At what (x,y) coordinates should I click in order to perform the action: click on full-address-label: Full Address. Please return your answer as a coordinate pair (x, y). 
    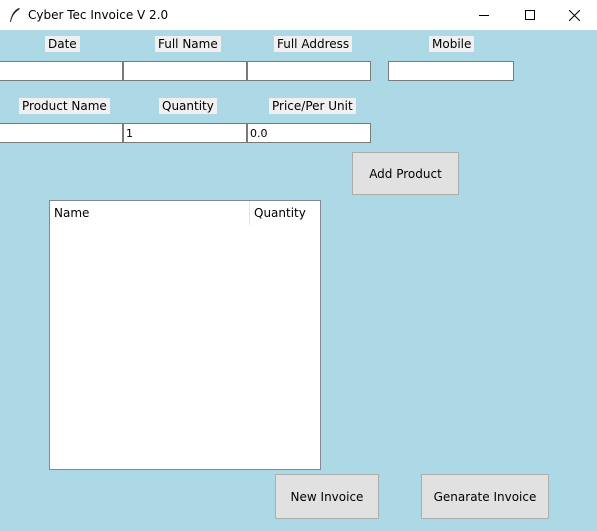
    Looking at the image, I should click on (313, 44).